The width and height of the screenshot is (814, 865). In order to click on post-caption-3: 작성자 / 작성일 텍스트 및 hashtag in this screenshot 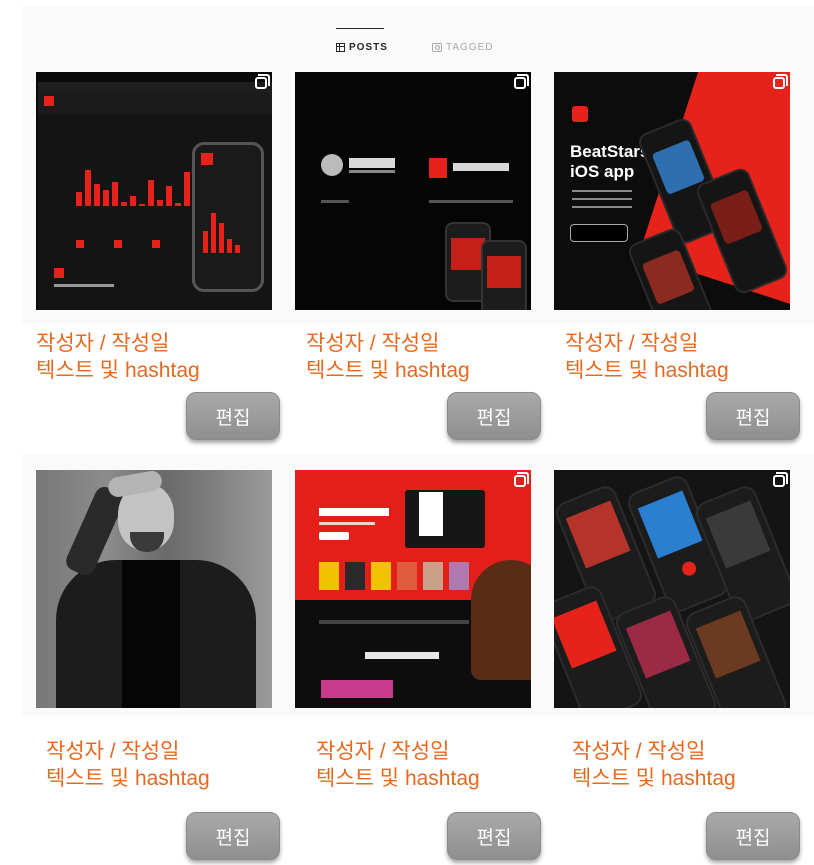, I will do `click(647, 357)`.